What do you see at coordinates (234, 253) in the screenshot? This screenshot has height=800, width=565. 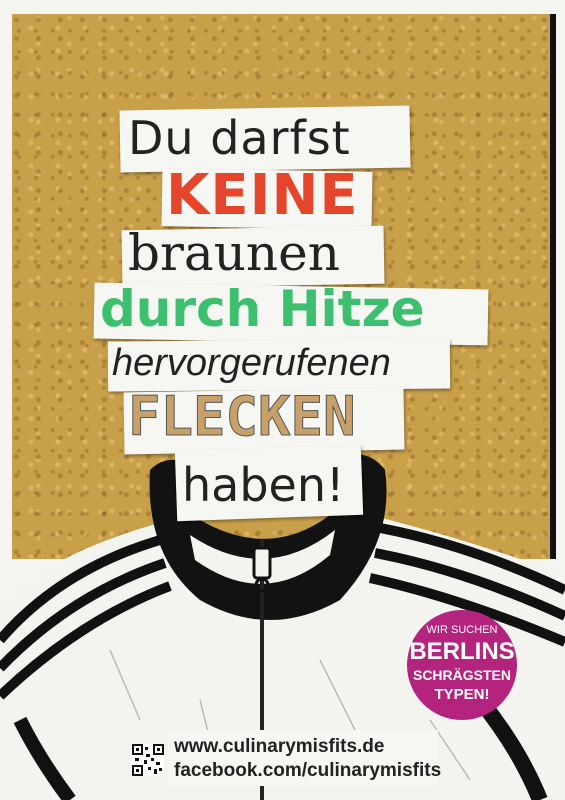 I see `headline-line-3: braunen` at bounding box center [234, 253].